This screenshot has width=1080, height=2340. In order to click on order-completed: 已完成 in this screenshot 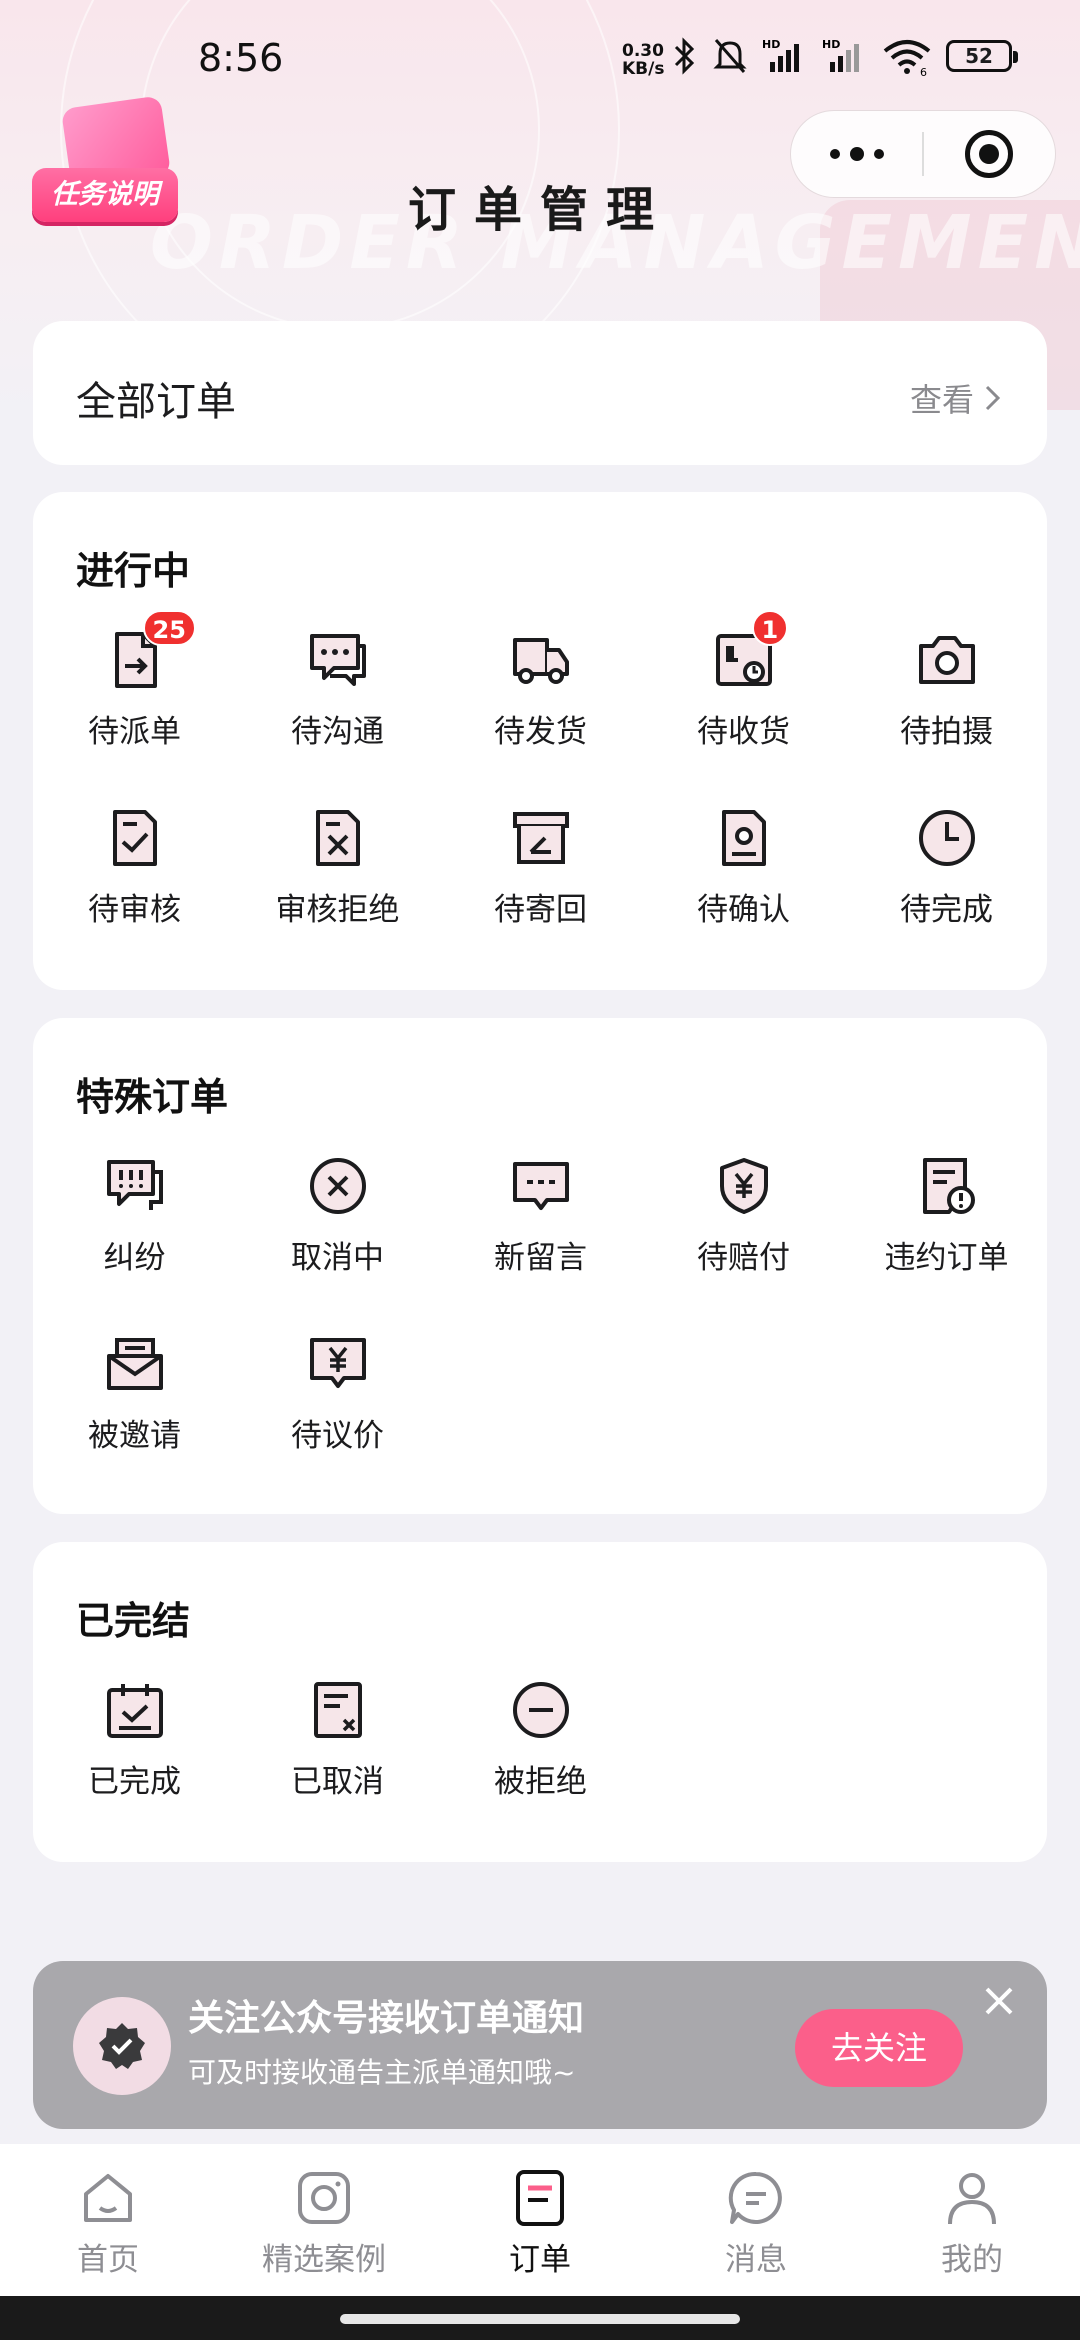, I will do `click(134, 1741)`.